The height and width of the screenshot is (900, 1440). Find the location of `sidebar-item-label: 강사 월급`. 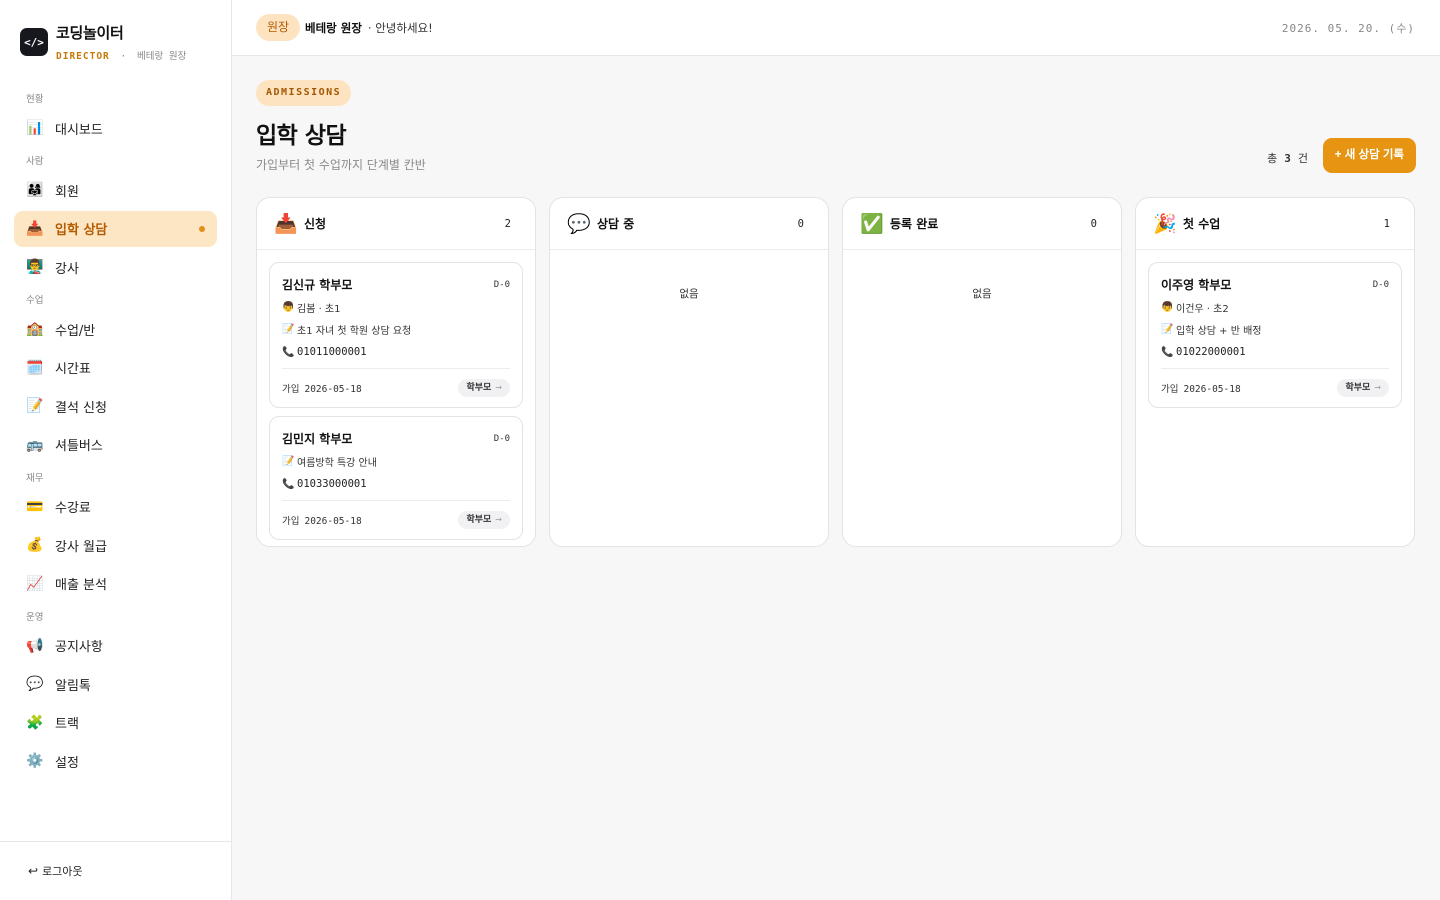

sidebar-item-label: 강사 월급 is located at coordinates (81, 547).